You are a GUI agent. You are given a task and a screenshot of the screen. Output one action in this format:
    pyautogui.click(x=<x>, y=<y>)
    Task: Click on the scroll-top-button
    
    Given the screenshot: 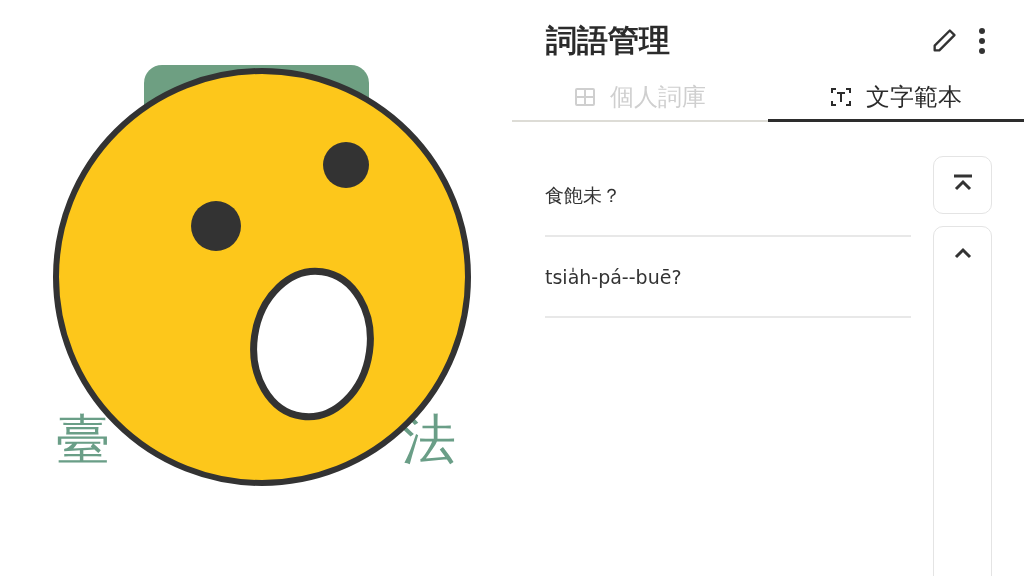 What is the action you would take?
    pyautogui.click(x=962, y=185)
    